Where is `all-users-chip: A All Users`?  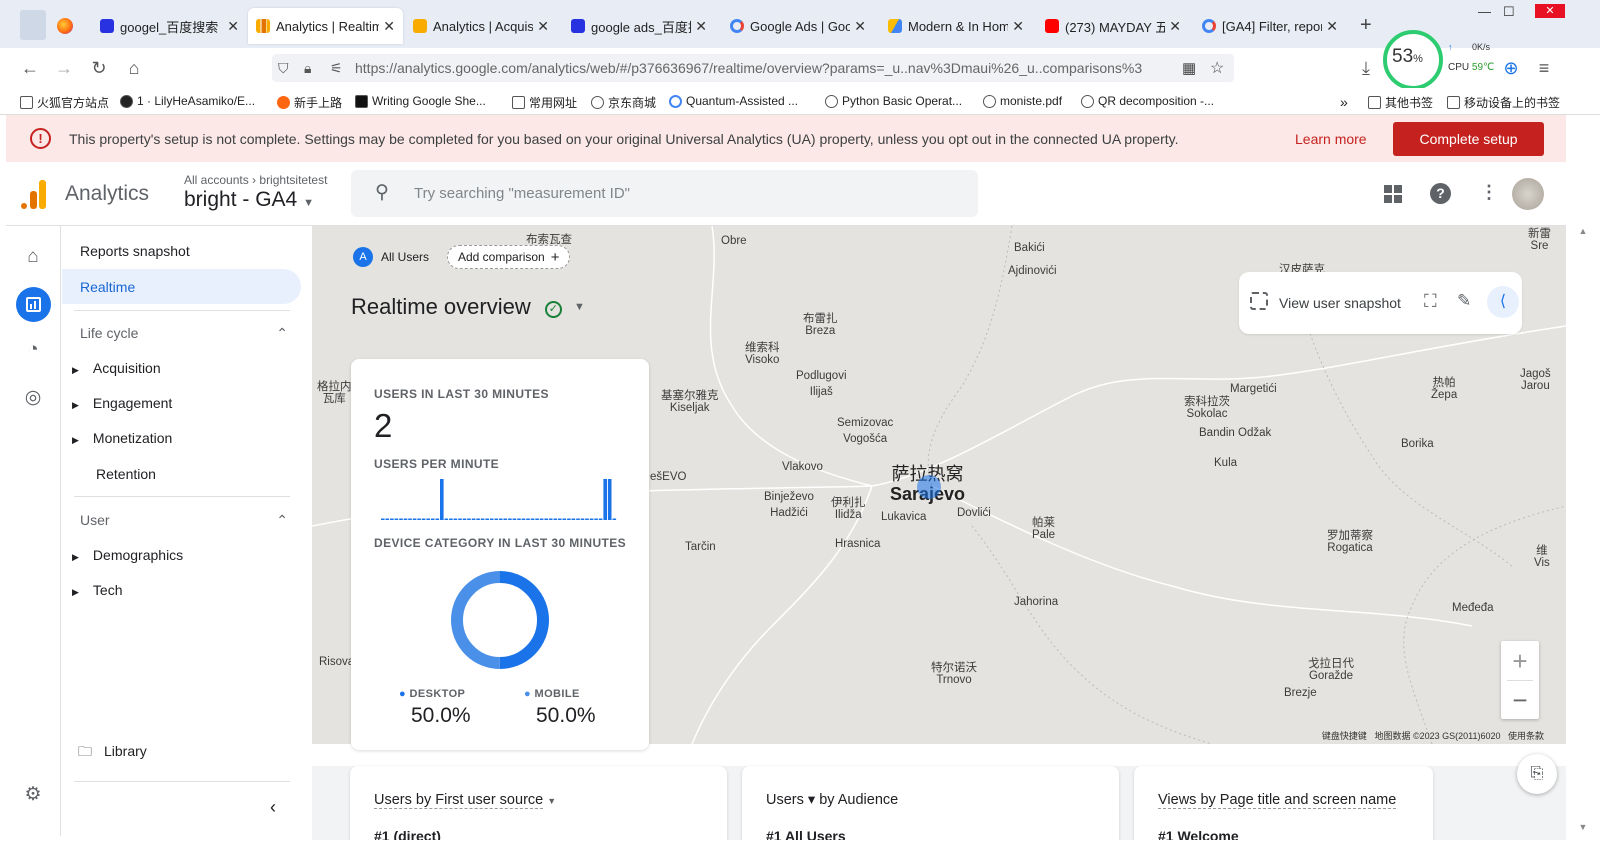 all-users-chip: A All Users is located at coordinates (394, 257).